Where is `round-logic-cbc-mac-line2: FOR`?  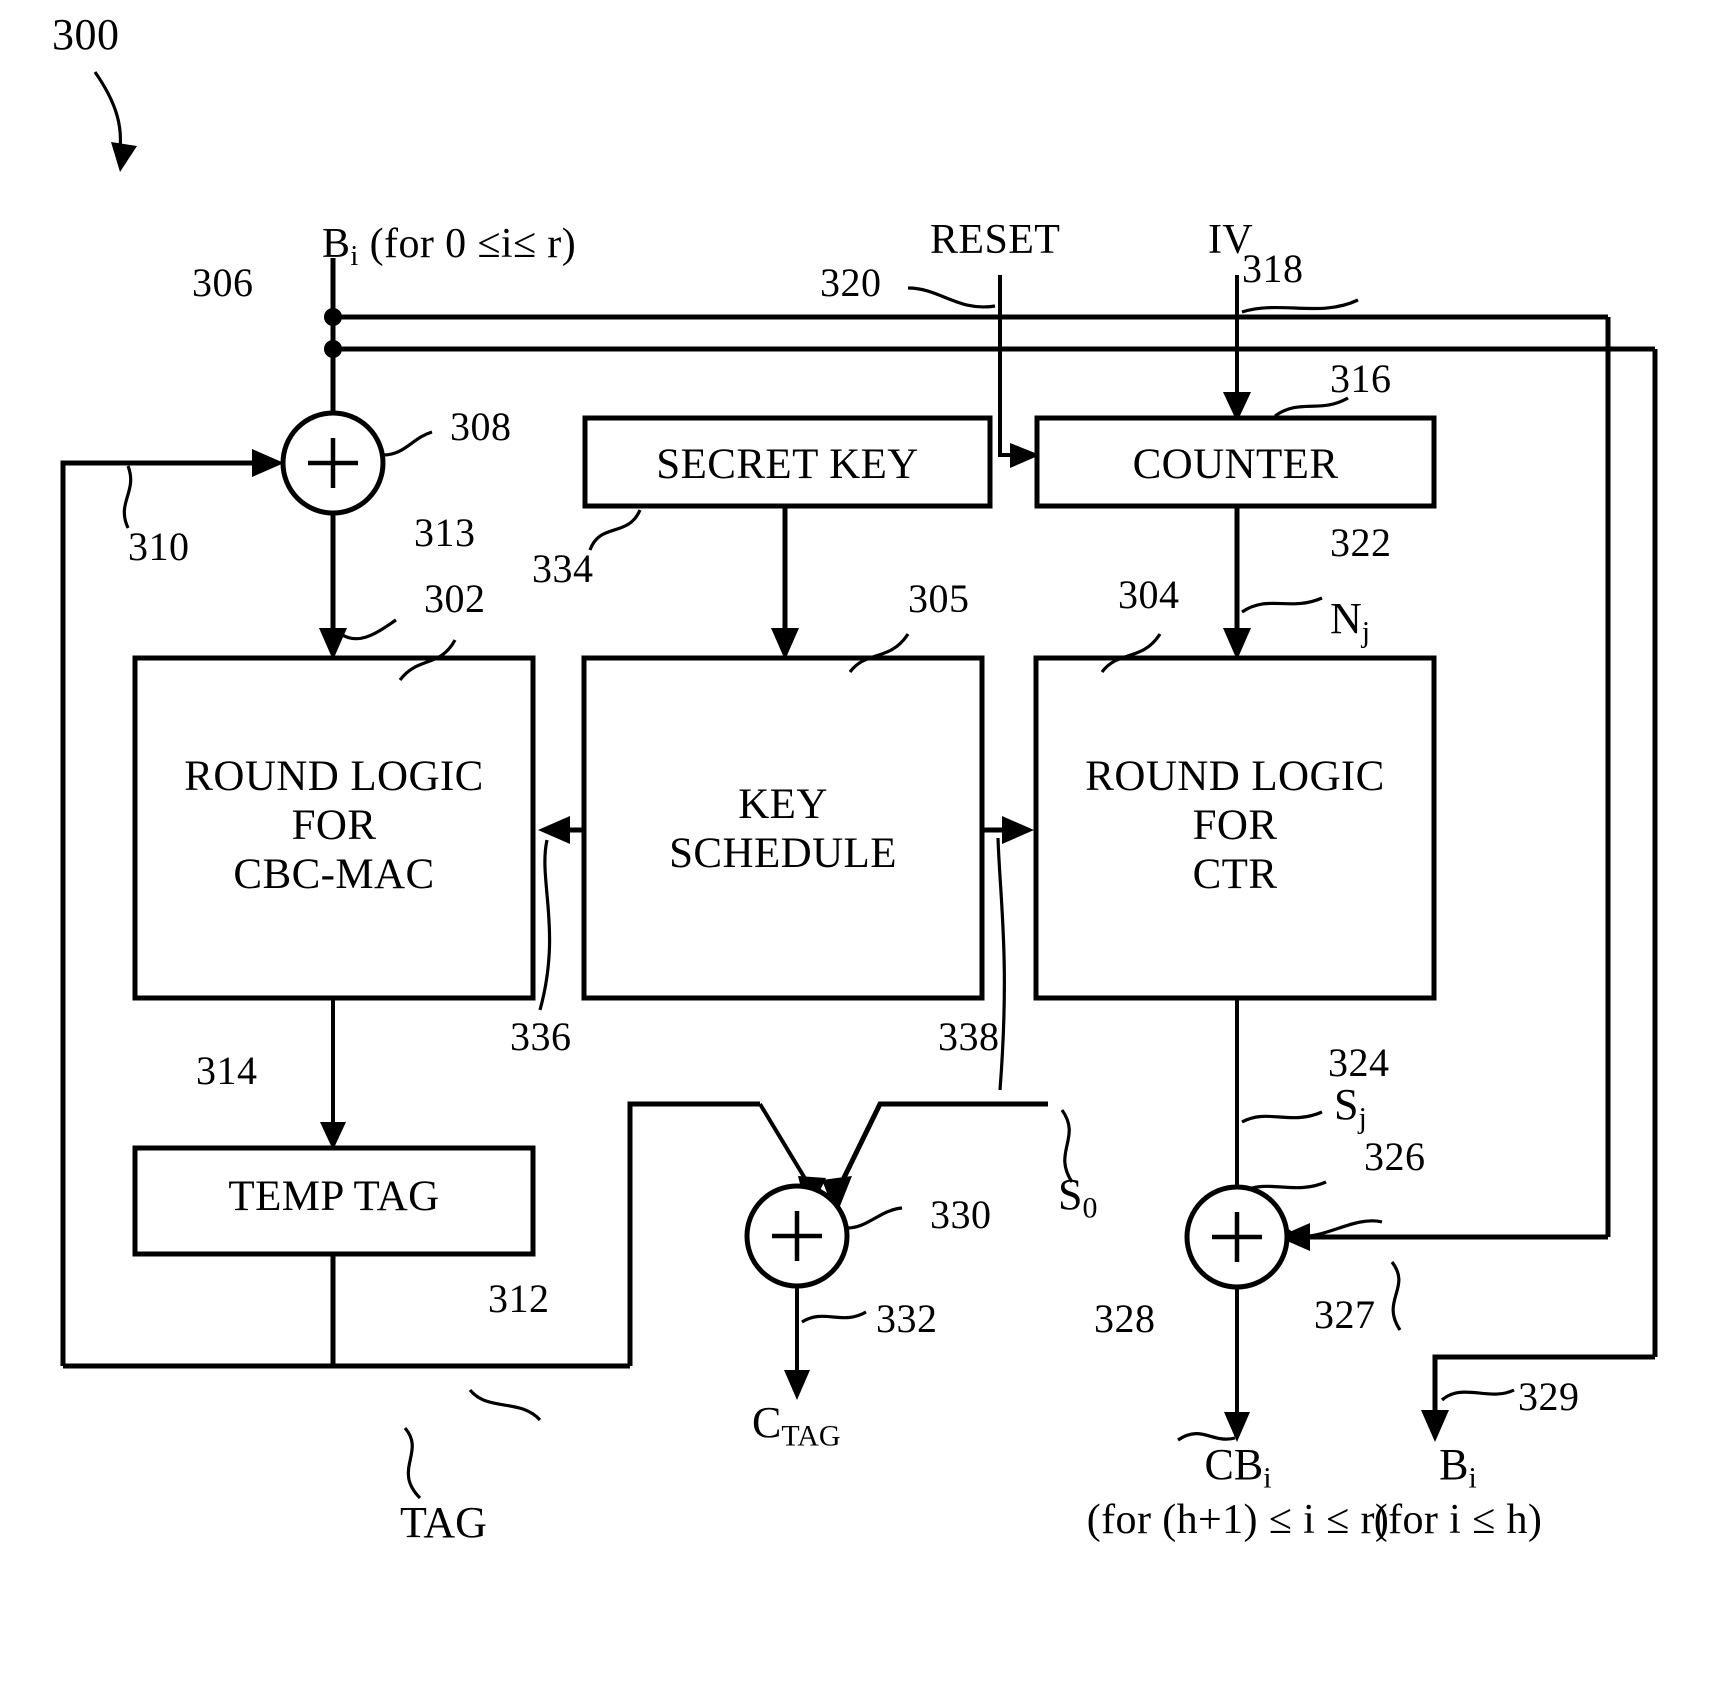
round-logic-cbc-mac-line2: FOR is located at coordinates (334, 825).